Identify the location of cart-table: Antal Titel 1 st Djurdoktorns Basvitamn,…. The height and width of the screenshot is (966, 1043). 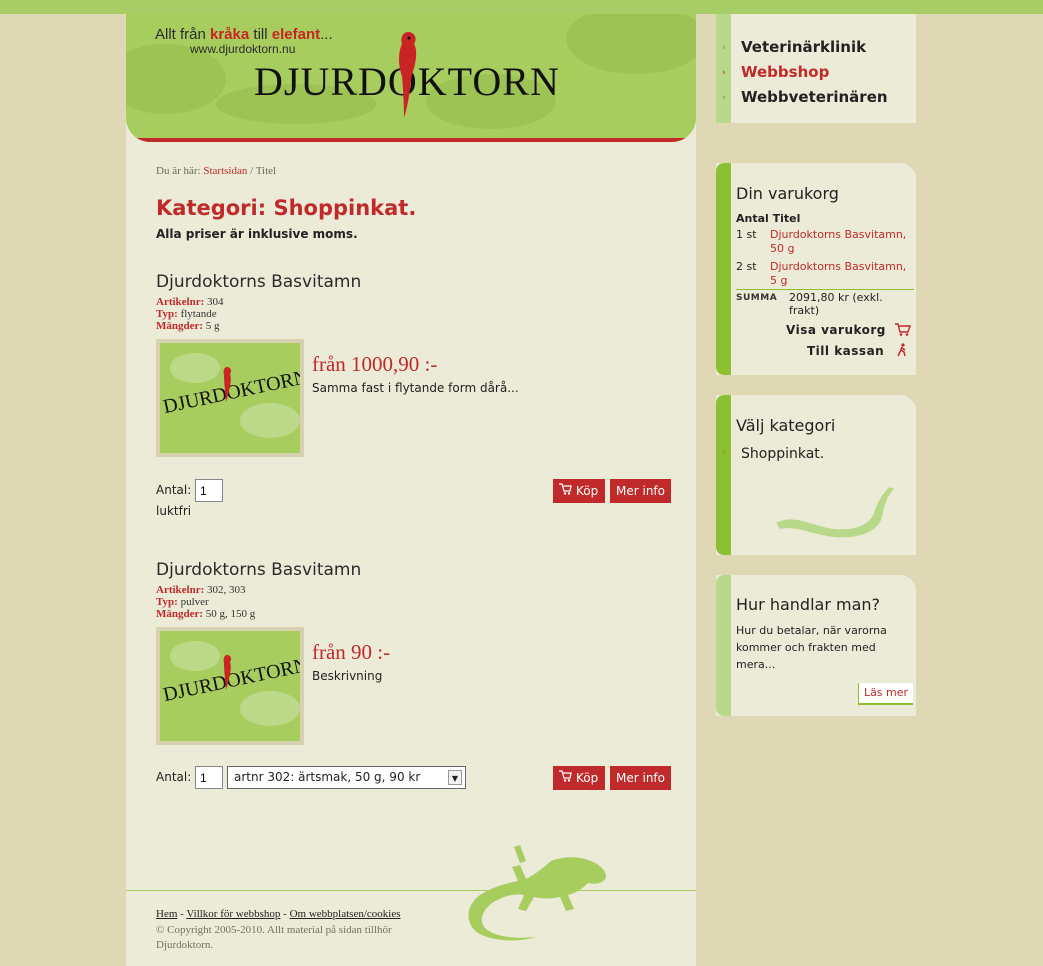
(825, 252).